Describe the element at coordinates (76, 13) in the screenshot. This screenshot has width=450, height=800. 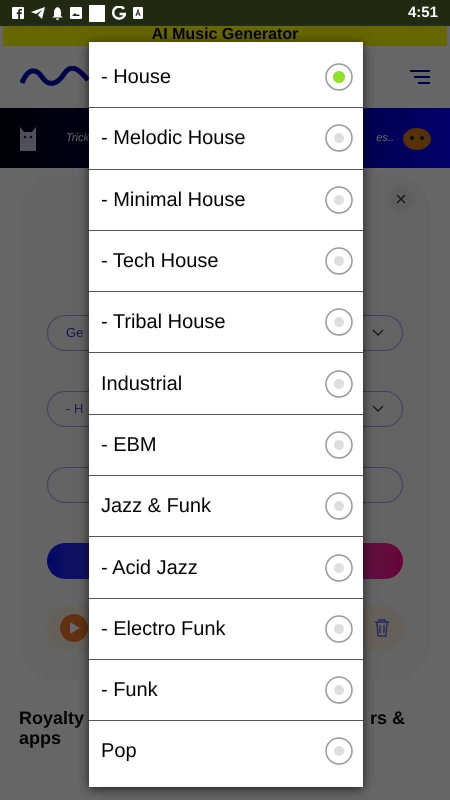
I see `image-icon` at that location.